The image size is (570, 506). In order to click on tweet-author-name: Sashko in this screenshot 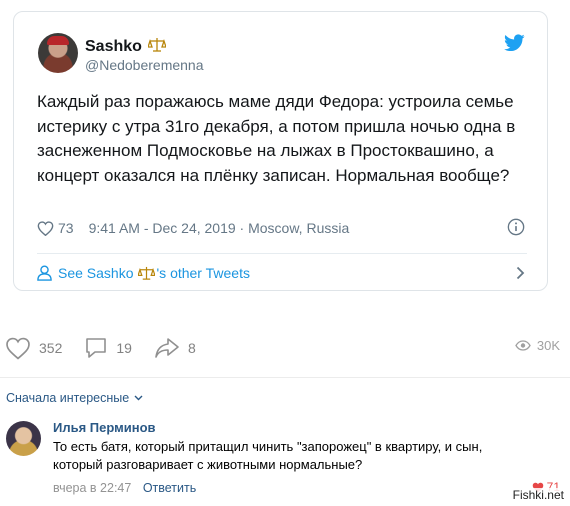, I will do `click(125, 46)`.